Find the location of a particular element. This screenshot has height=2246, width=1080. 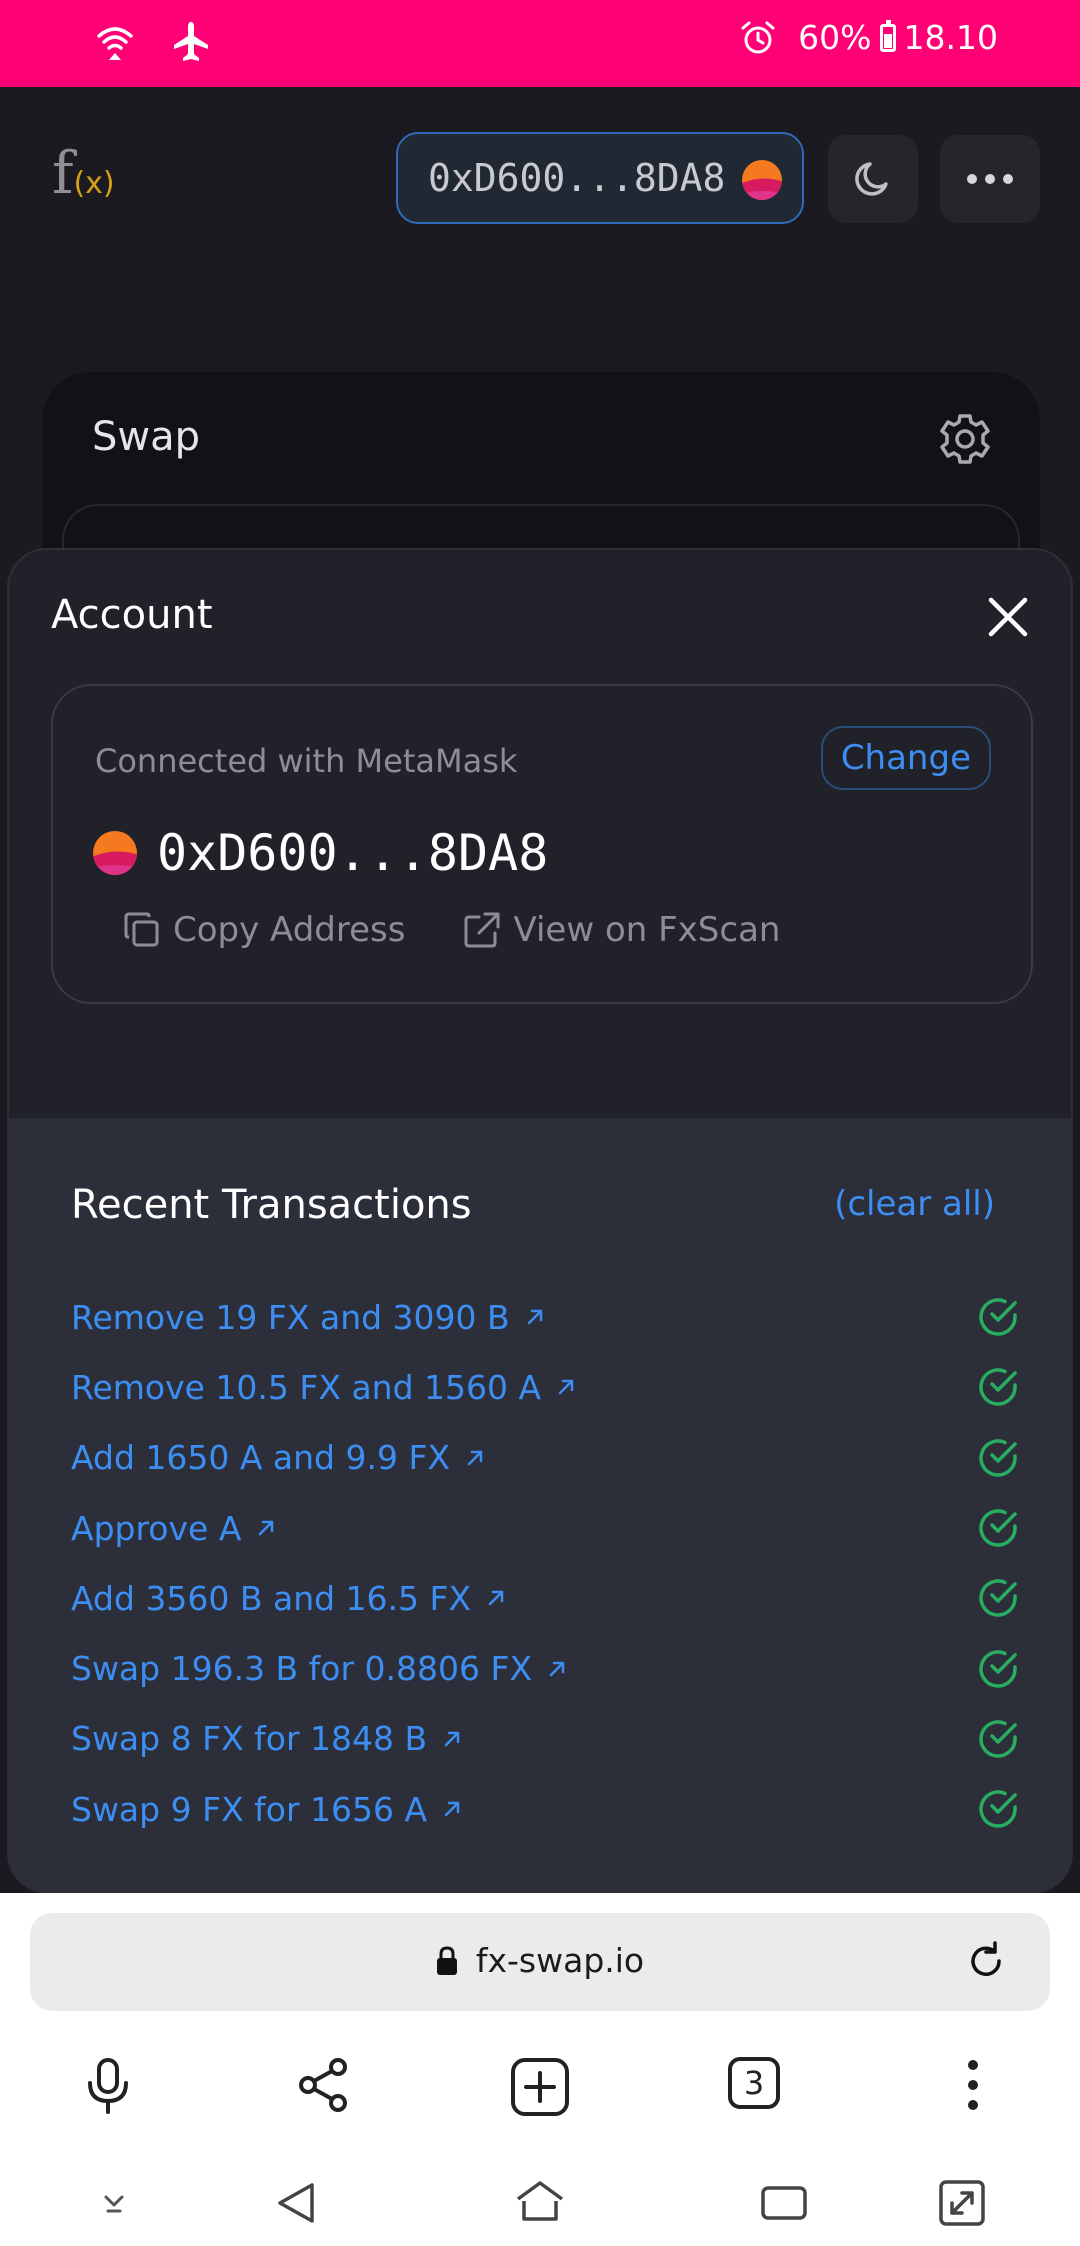

browser-toolbar: 3 is located at coordinates (540, 2088).